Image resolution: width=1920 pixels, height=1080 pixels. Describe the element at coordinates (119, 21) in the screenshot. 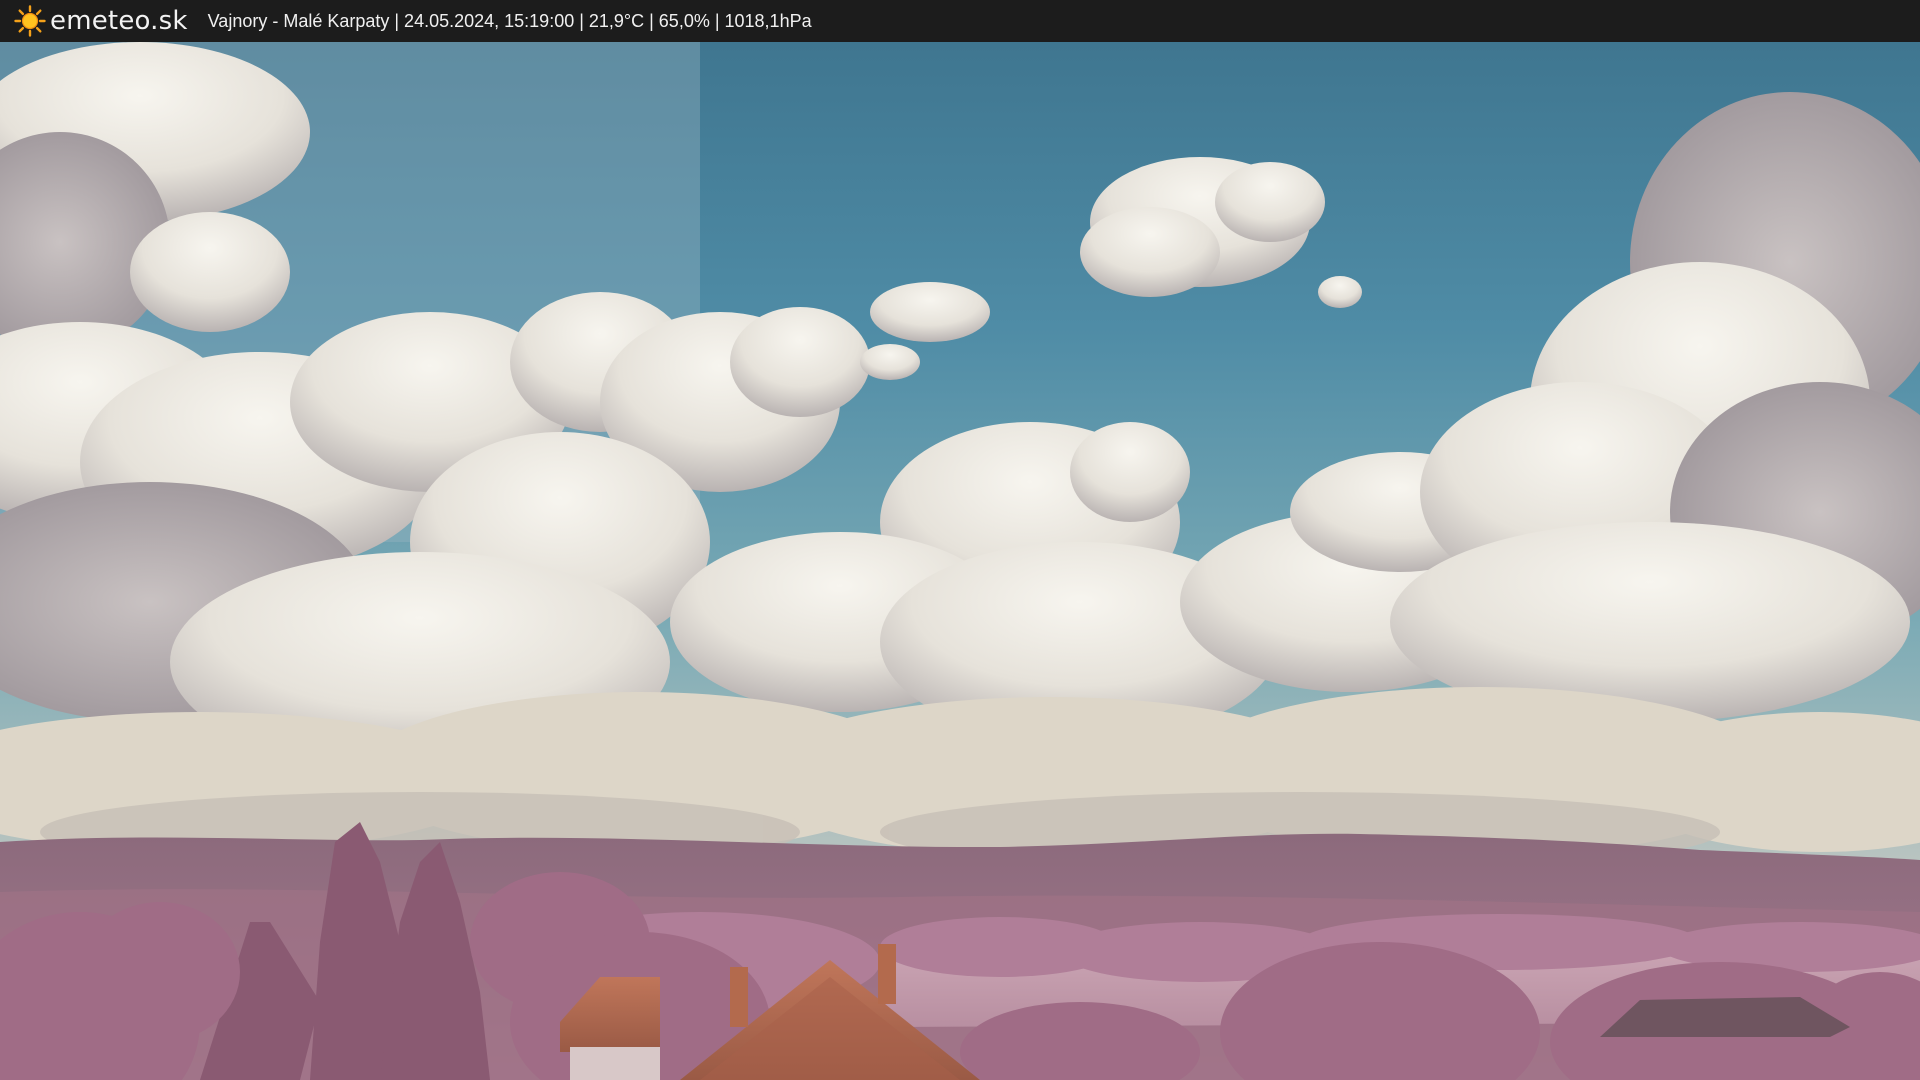

I see `brand-name: emeteo.sk` at that location.